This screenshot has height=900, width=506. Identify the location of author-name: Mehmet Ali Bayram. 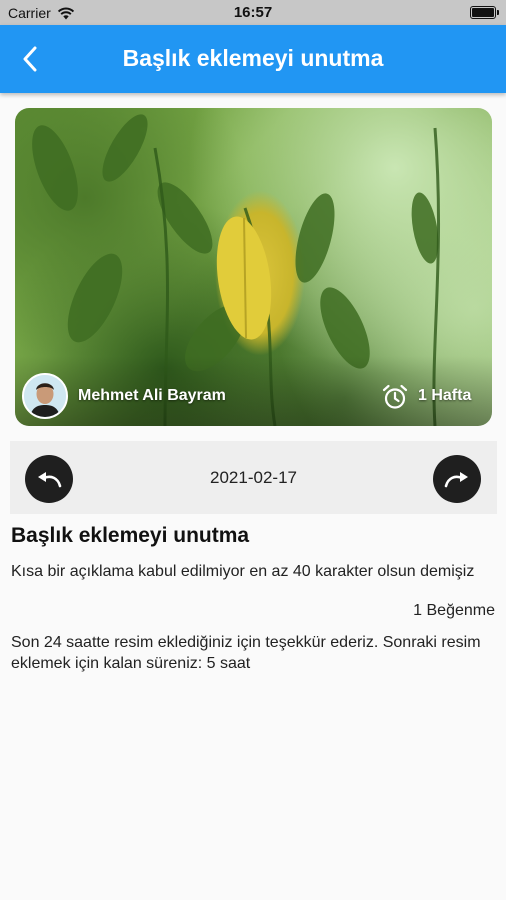
(152, 396).